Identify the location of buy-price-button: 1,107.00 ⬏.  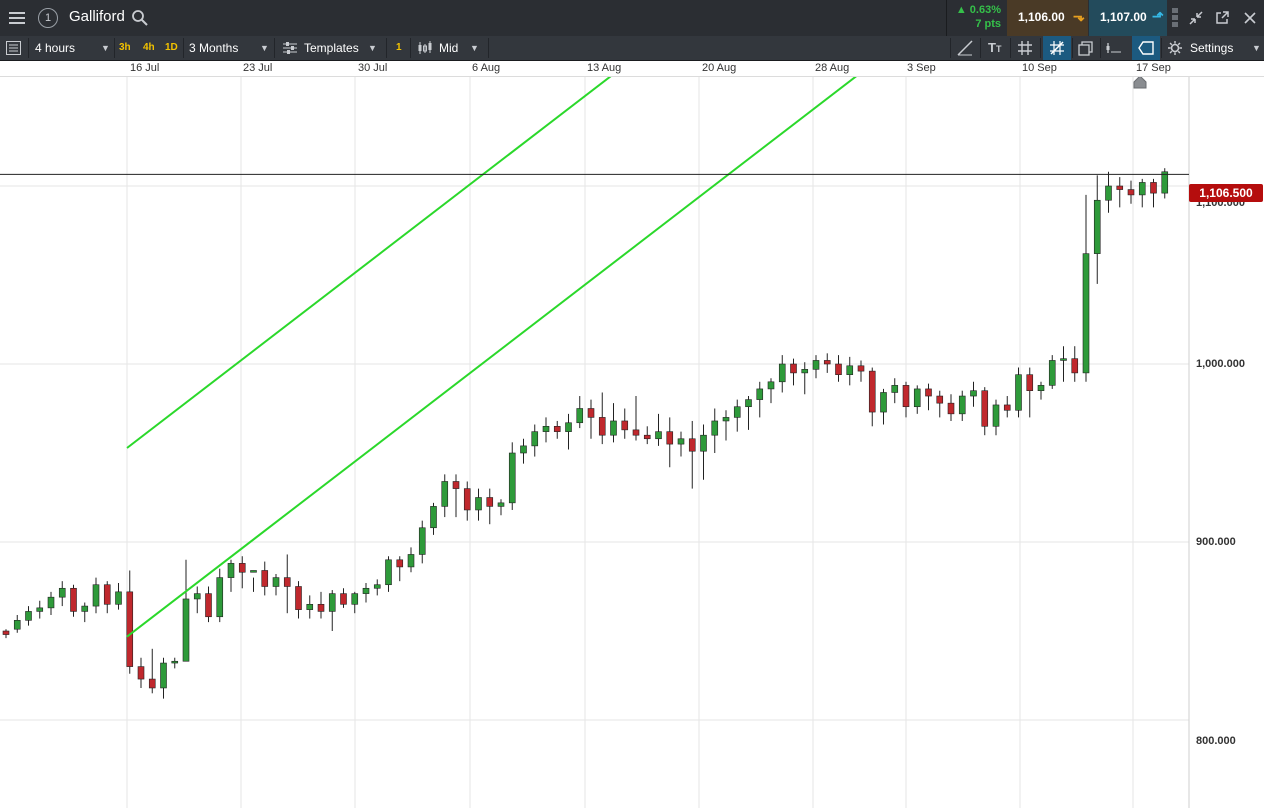
(1128, 18).